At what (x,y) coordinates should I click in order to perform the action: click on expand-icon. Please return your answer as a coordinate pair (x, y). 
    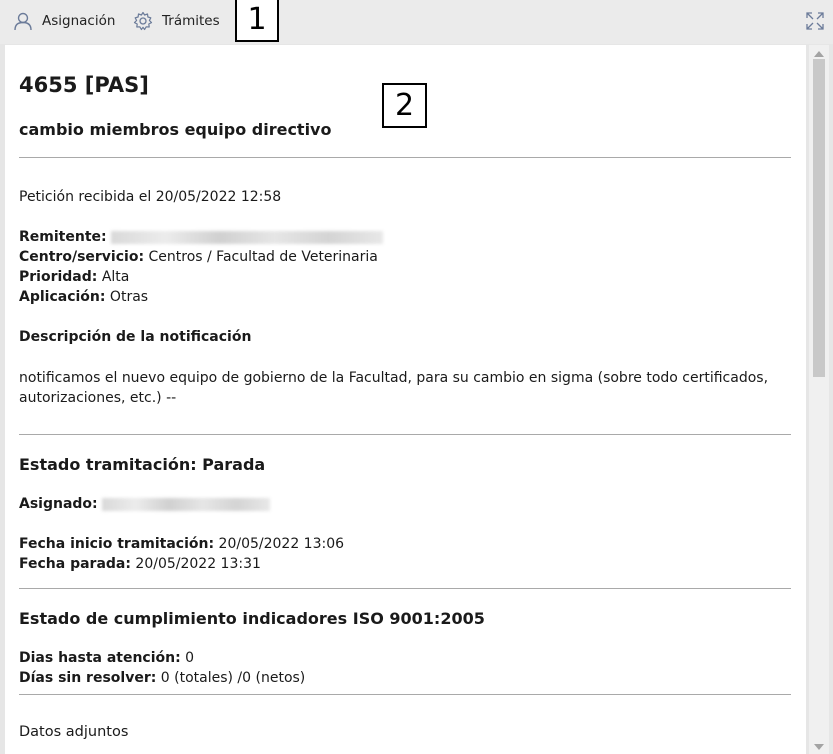
    Looking at the image, I should click on (815, 21).